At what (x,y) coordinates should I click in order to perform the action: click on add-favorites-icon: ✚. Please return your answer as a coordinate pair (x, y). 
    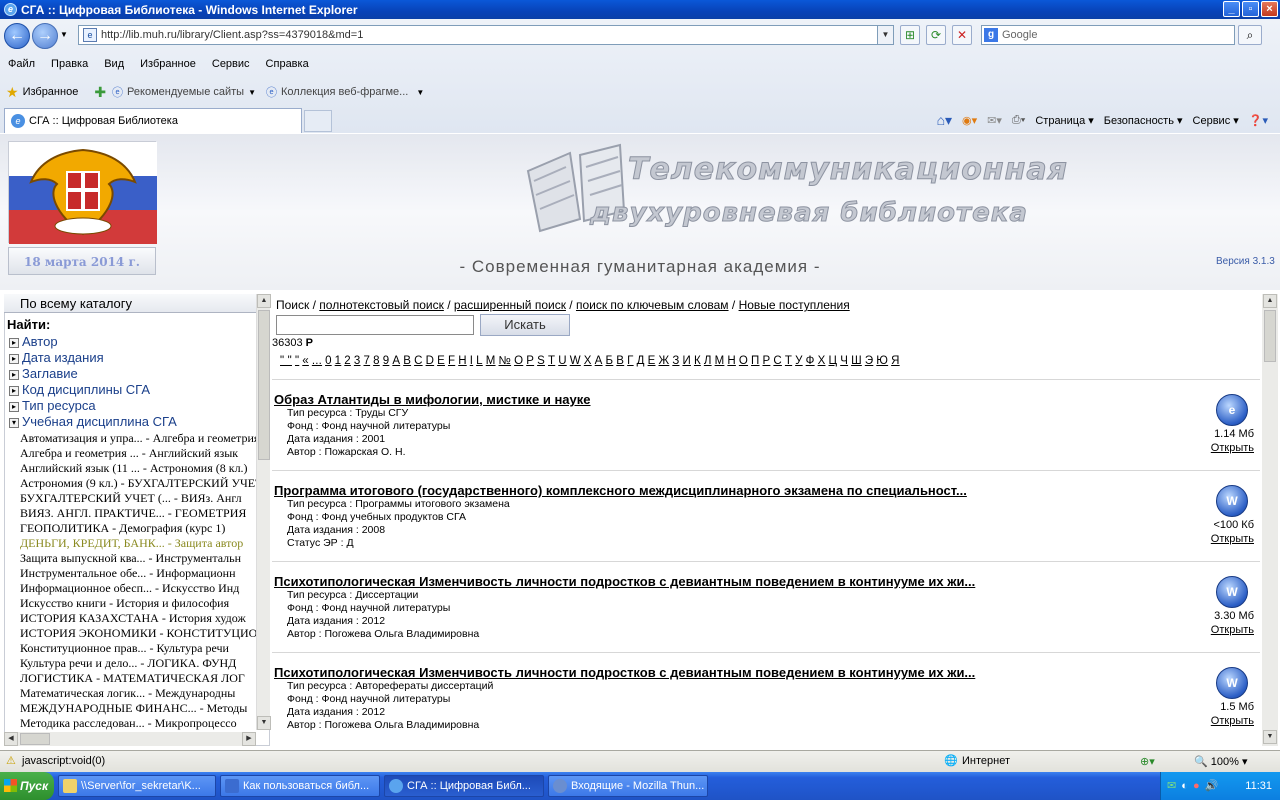
    Looking at the image, I should click on (100, 92).